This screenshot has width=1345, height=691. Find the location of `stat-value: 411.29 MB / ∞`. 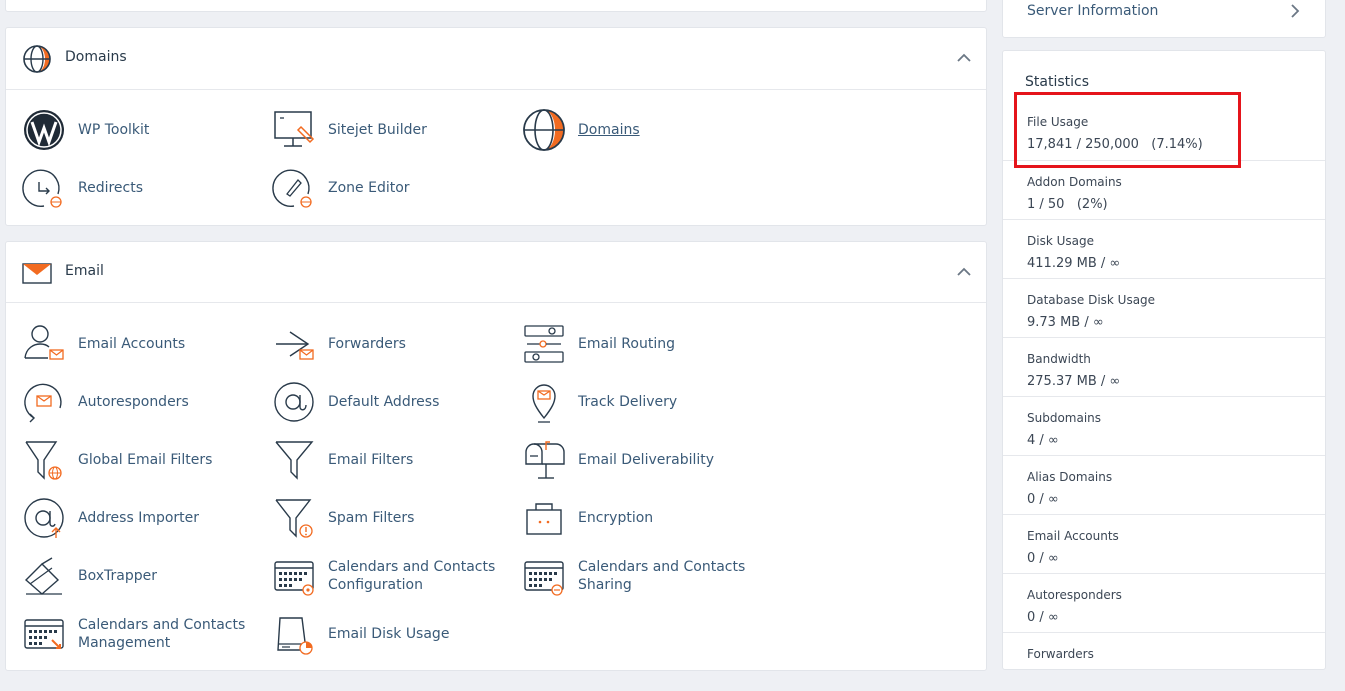

stat-value: 411.29 MB / ∞ is located at coordinates (1074, 263).